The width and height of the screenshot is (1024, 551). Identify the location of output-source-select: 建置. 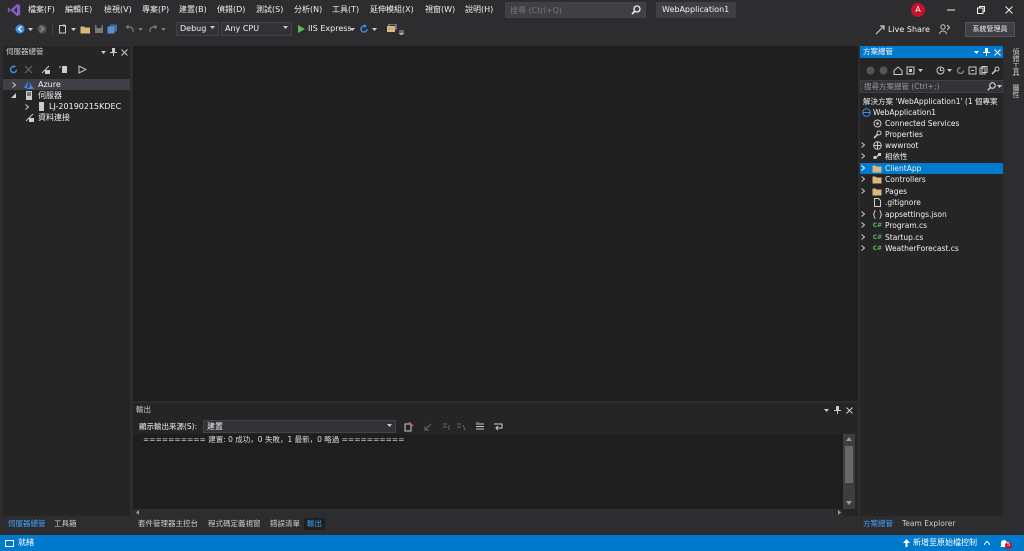
(299, 426).